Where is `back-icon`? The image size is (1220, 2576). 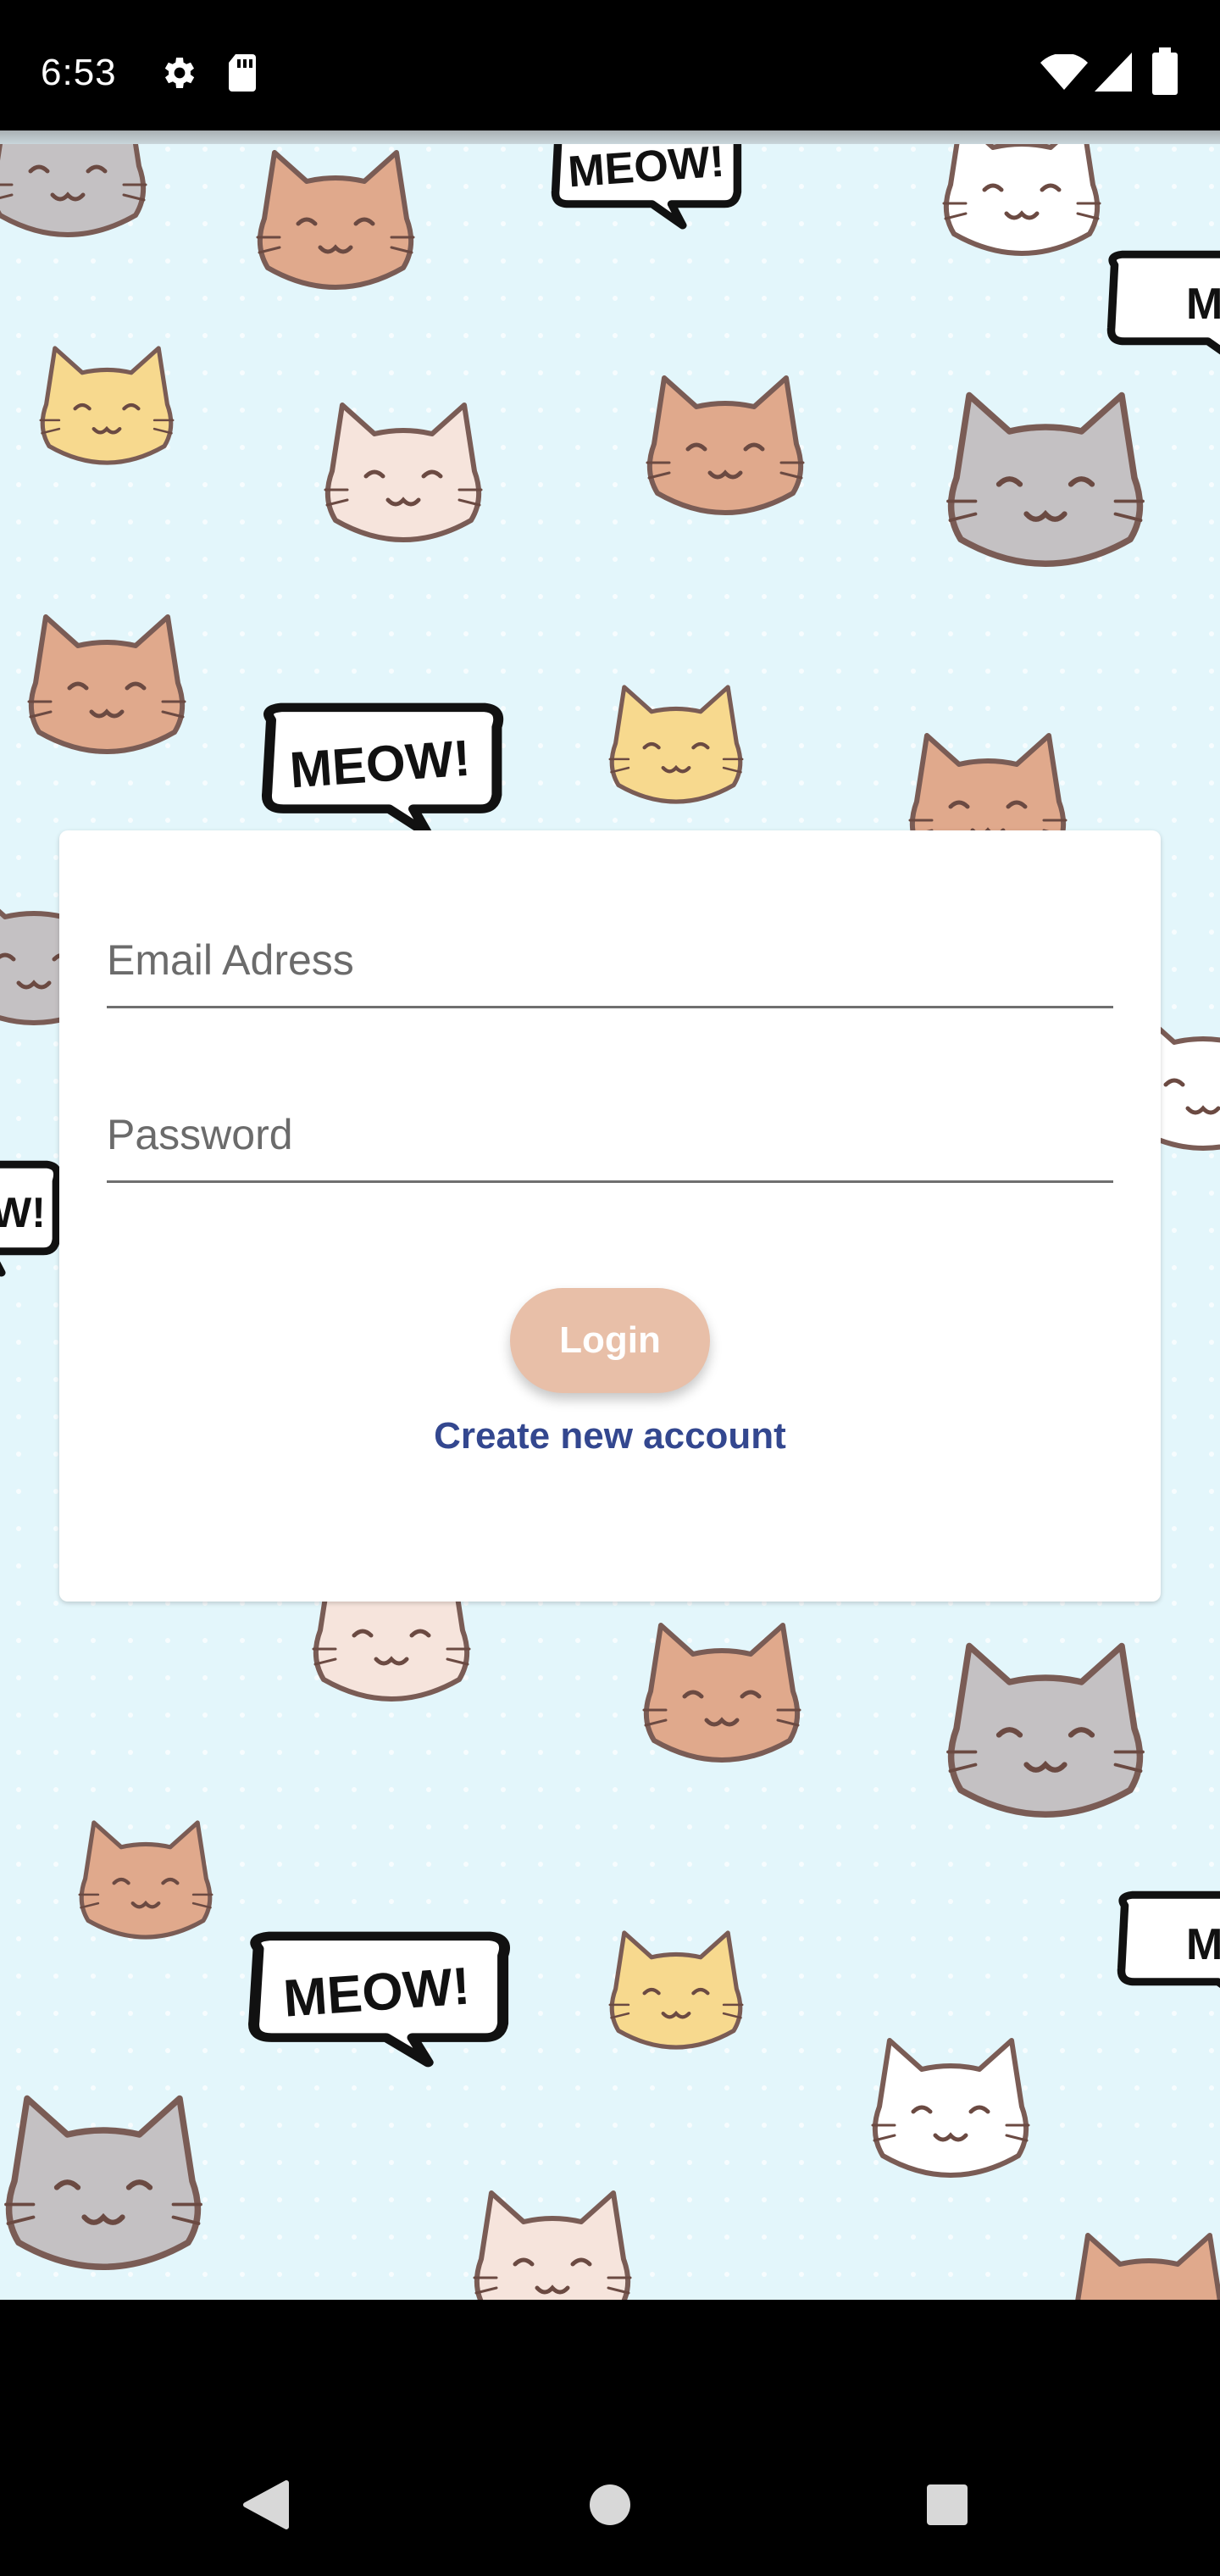 back-icon is located at coordinates (266, 2504).